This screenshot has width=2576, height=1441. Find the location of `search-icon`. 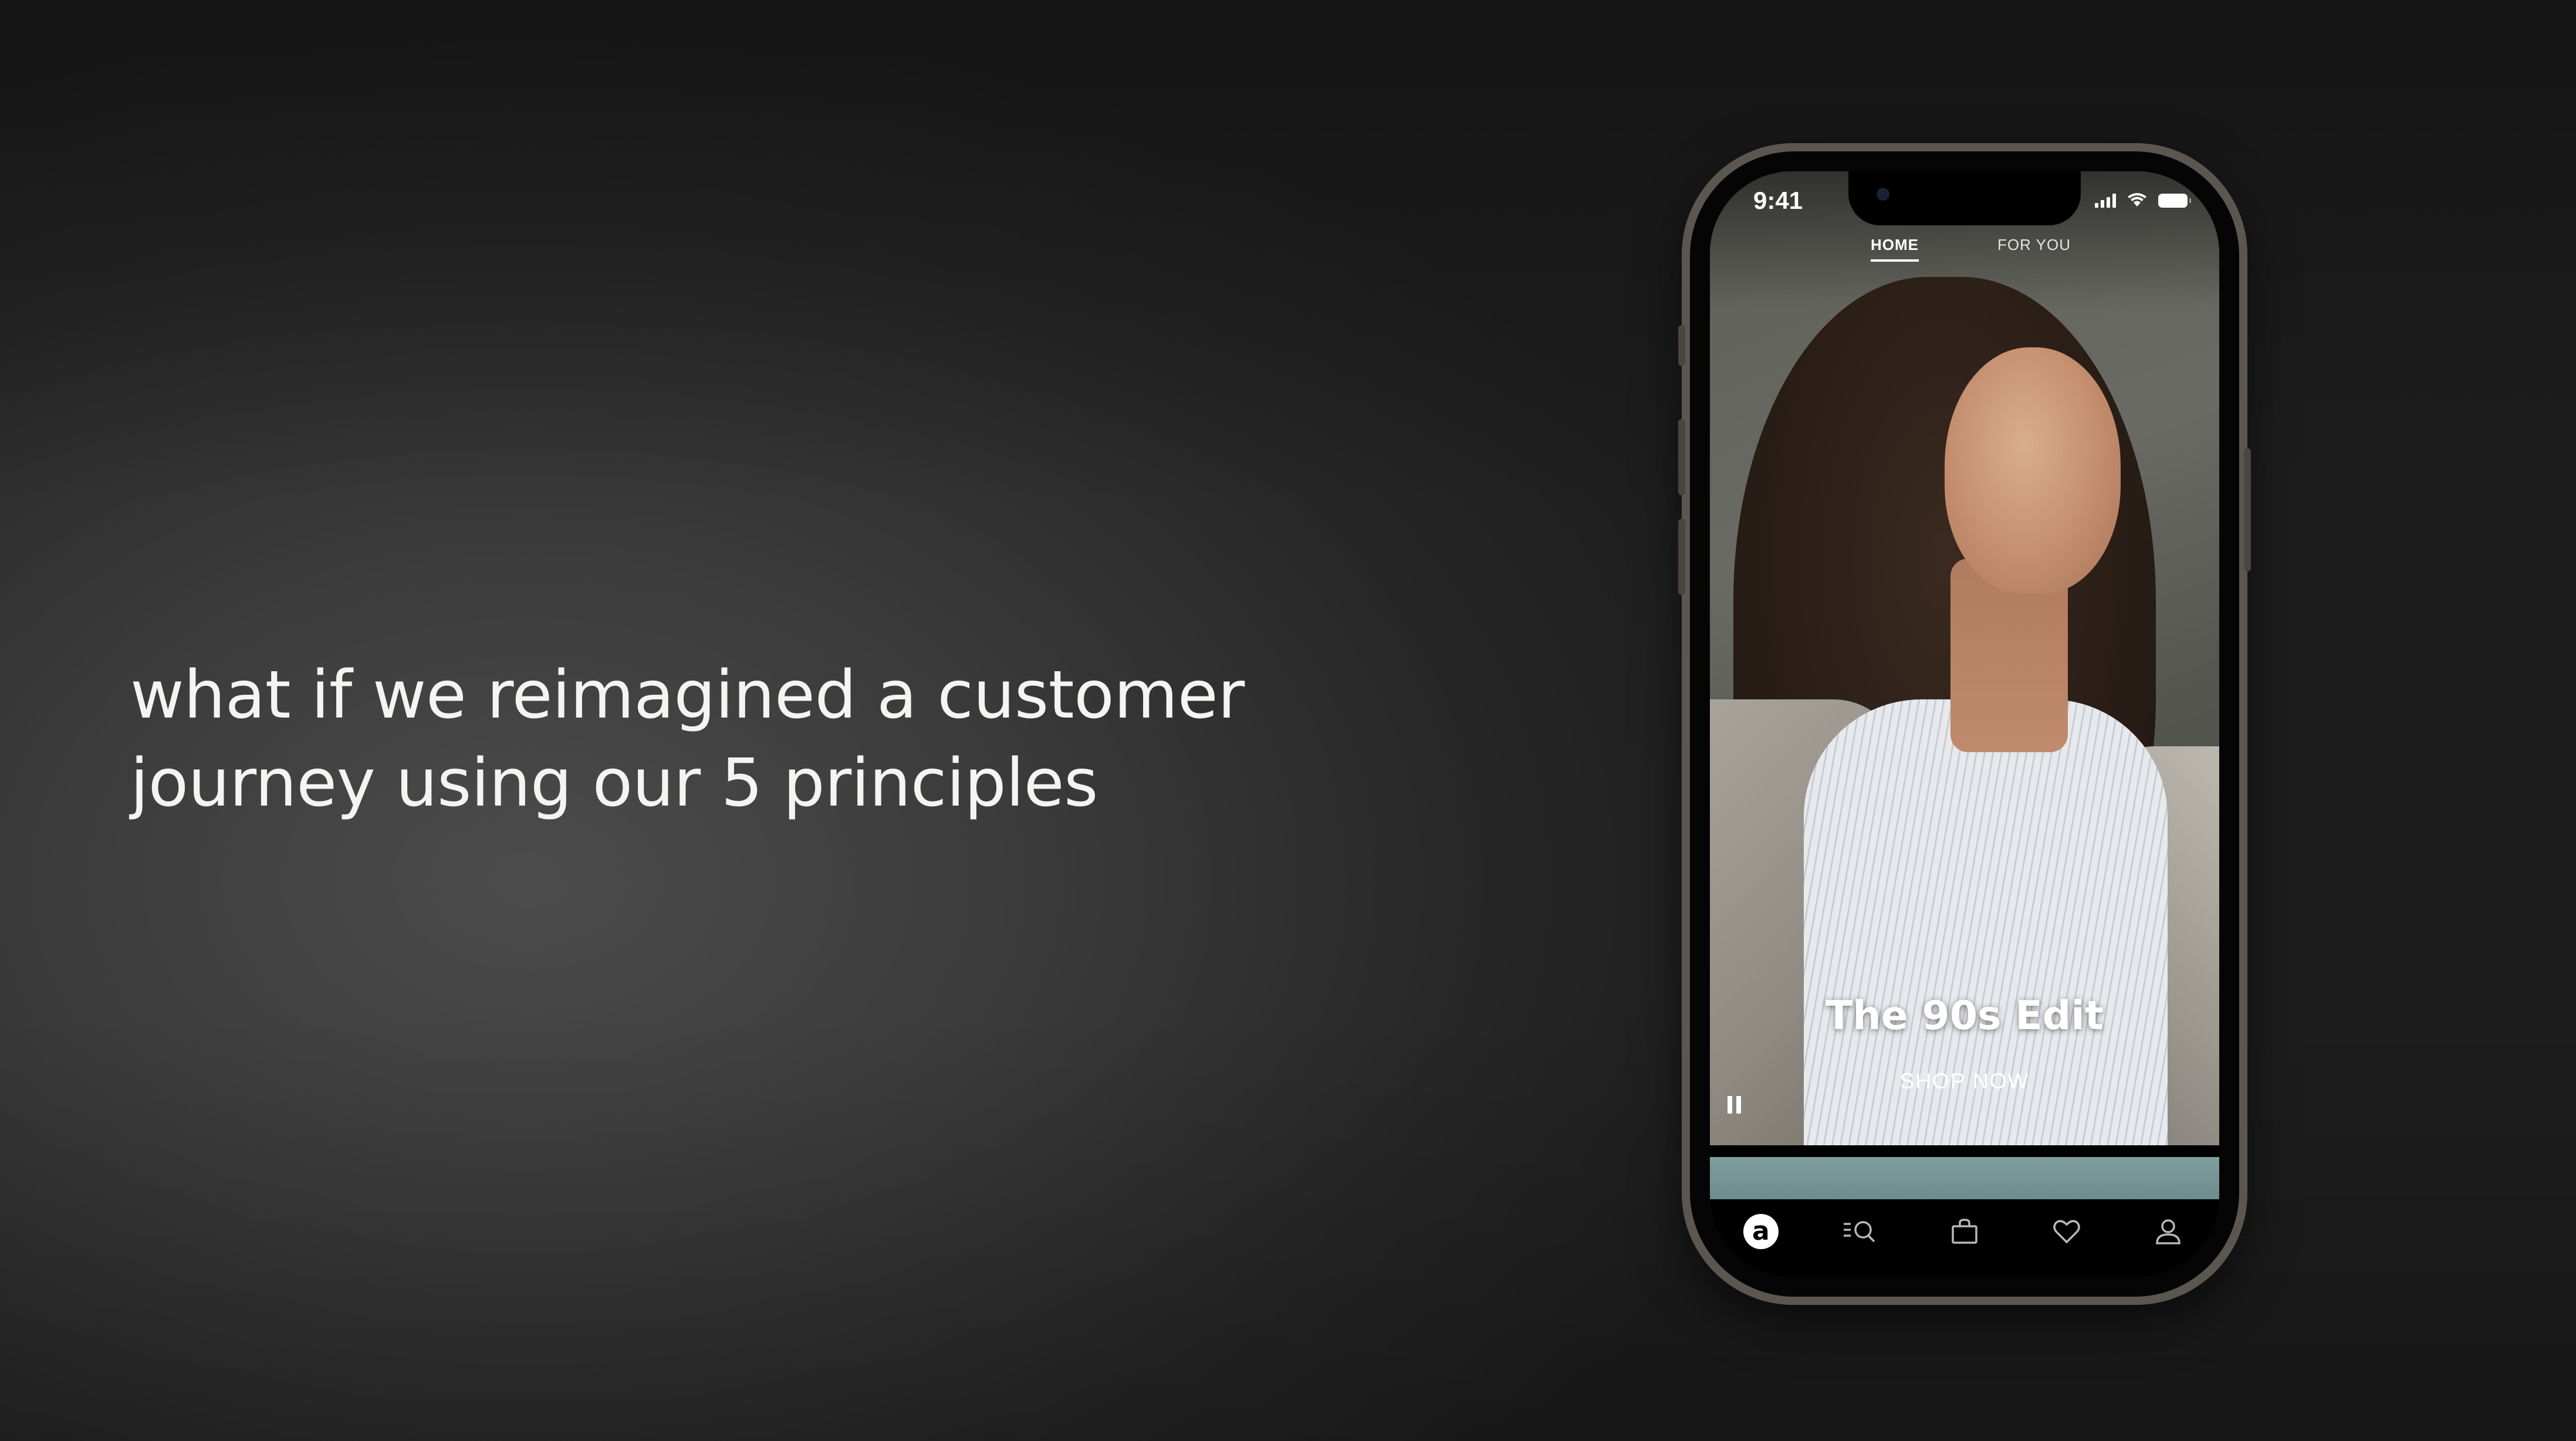

search-icon is located at coordinates (1859, 1232).